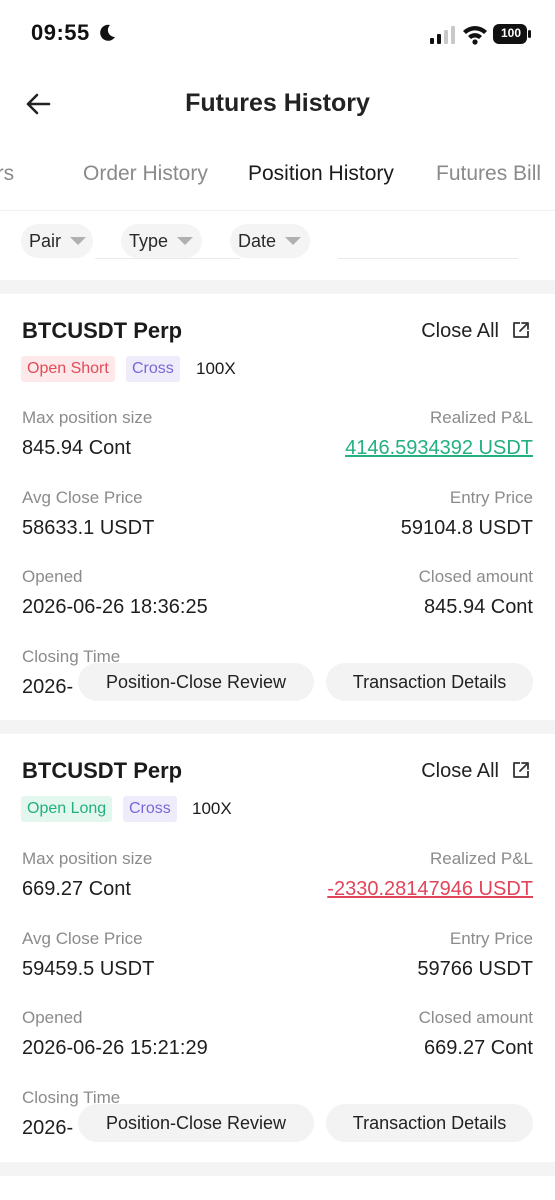 This screenshot has height=1200, width=555. I want to click on realized-pnl-value: 4146.5934392 USDT, so click(439, 448).